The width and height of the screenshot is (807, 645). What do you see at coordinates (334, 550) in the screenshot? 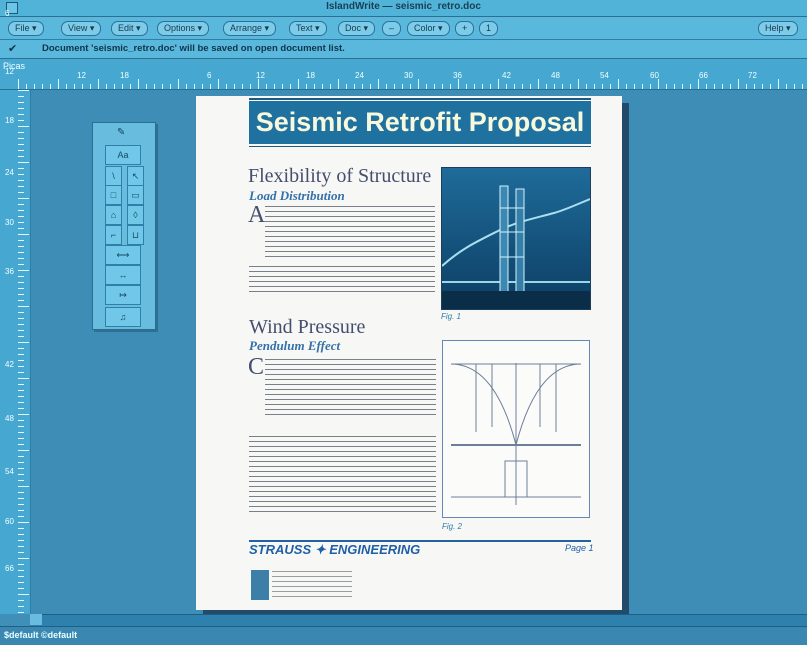
I see `footer-brand: STRAUSS ✦ ENGINEERING` at bounding box center [334, 550].